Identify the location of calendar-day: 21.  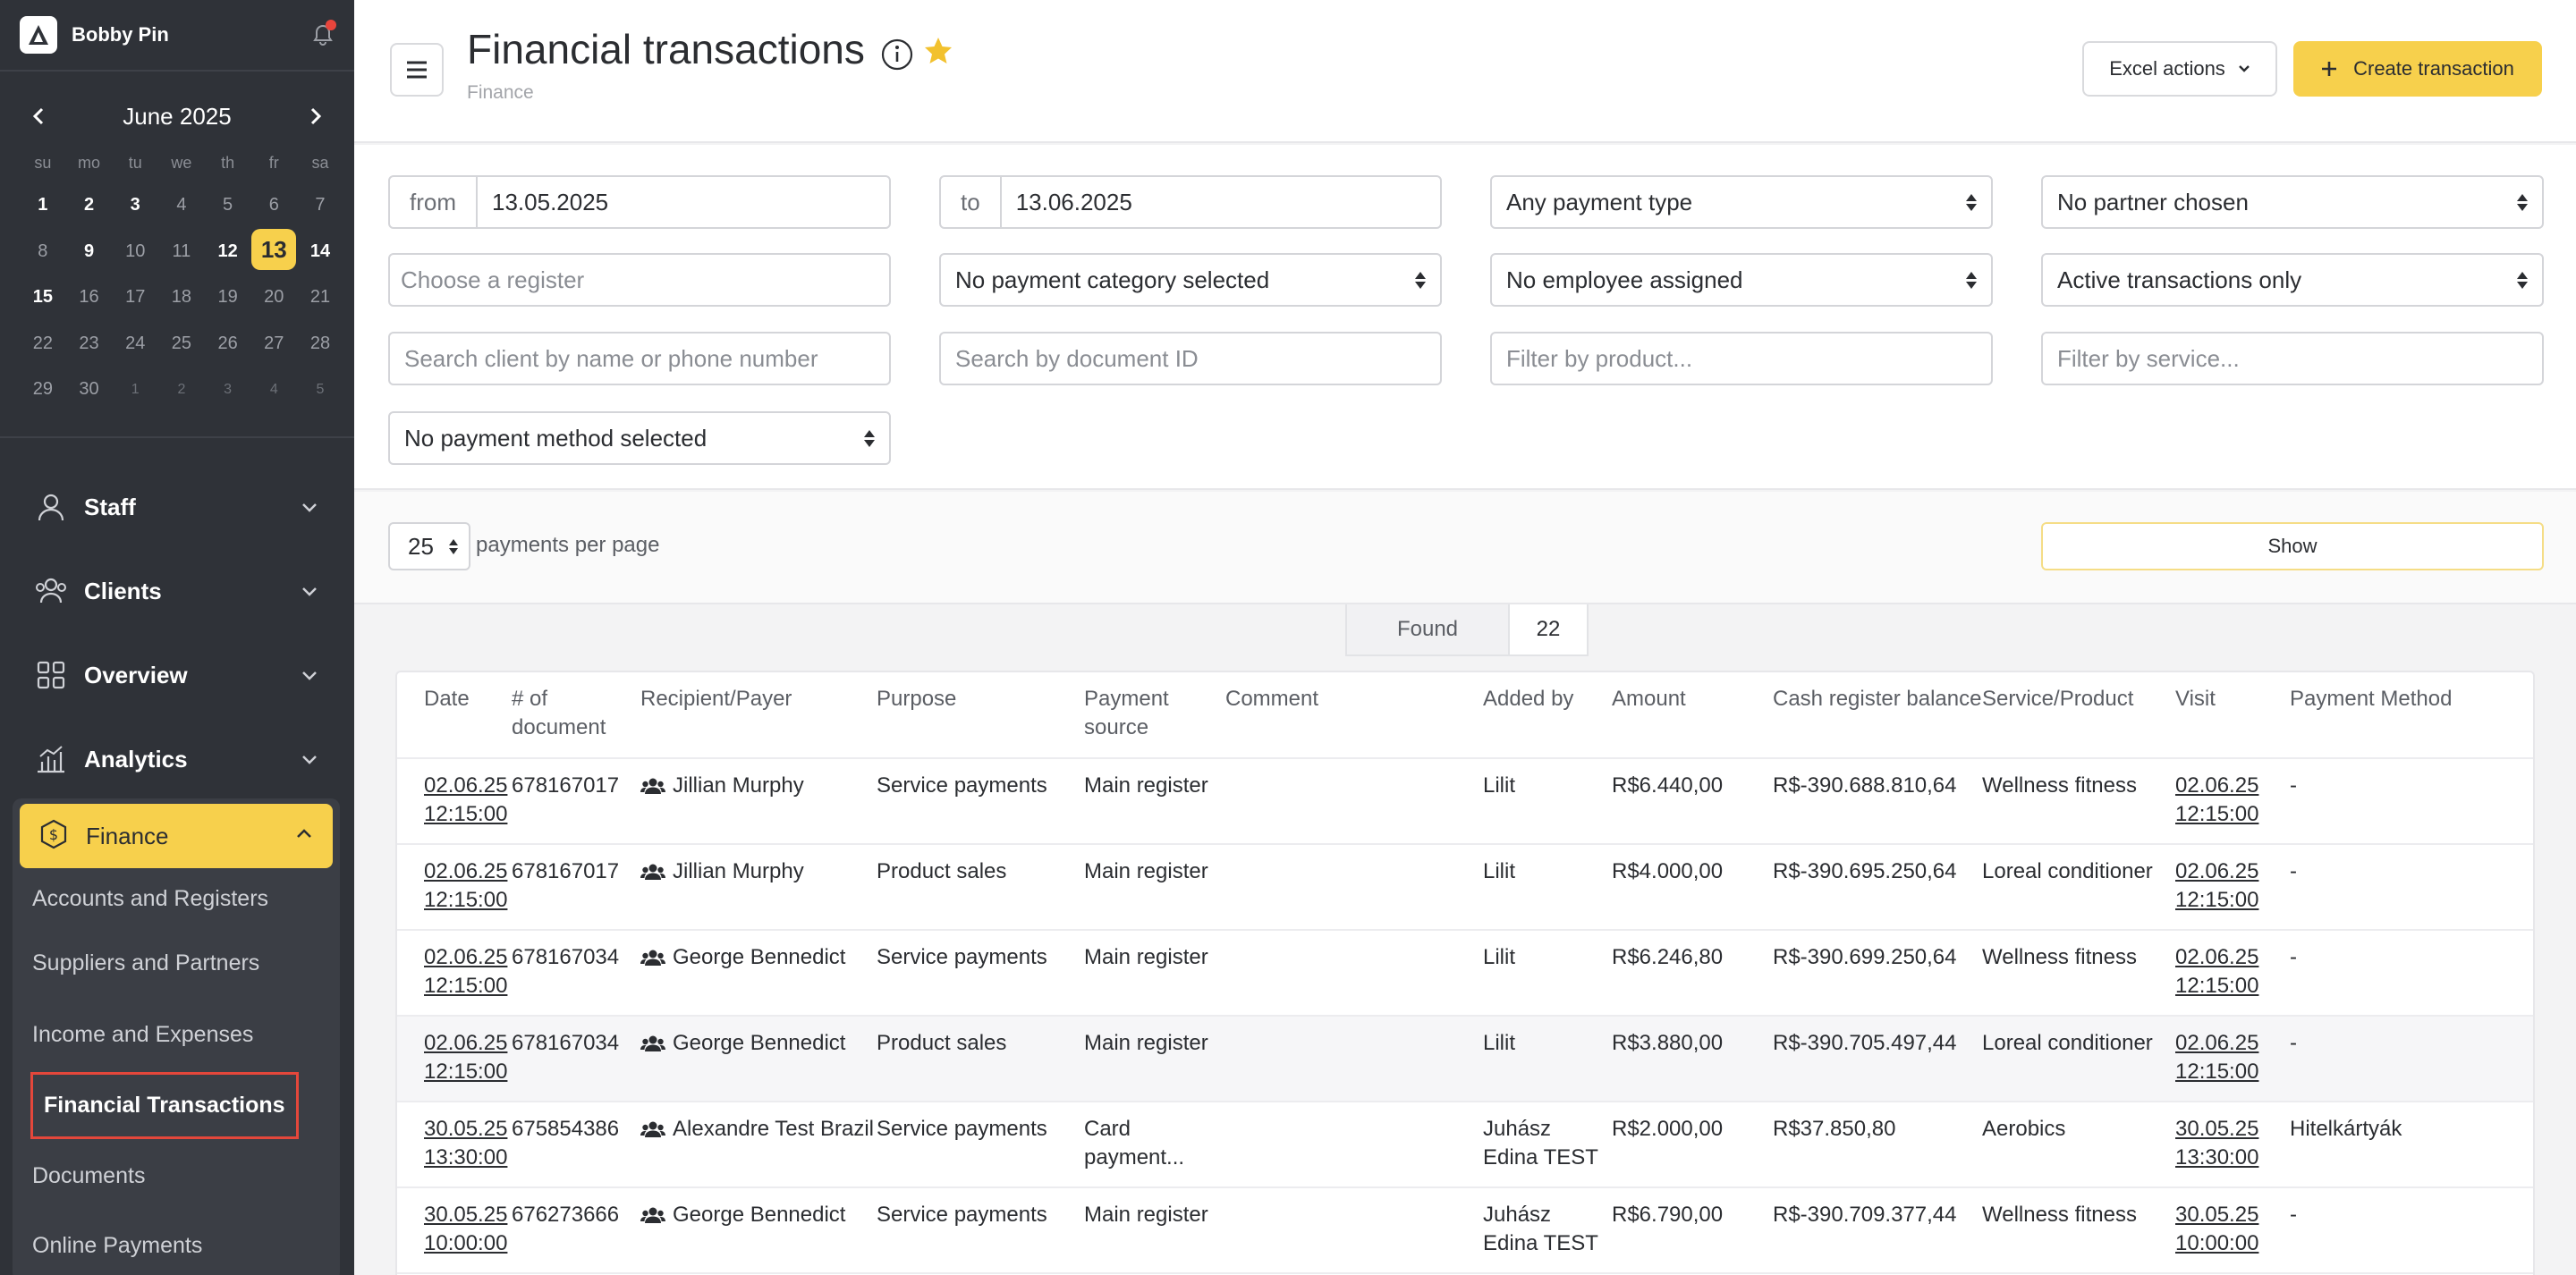
(320, 297).